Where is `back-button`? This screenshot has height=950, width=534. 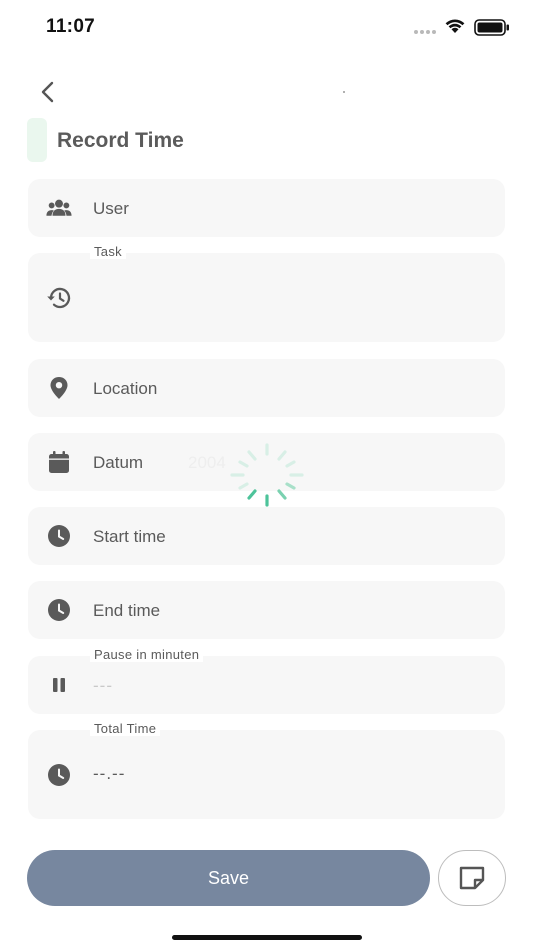 back-button is located at coordinates (48, 92).